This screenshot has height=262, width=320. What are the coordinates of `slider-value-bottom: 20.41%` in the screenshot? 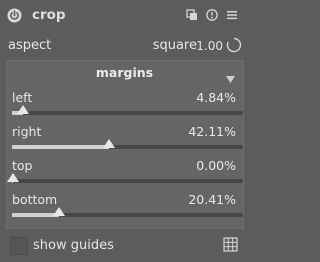 It's located at (212, 199).